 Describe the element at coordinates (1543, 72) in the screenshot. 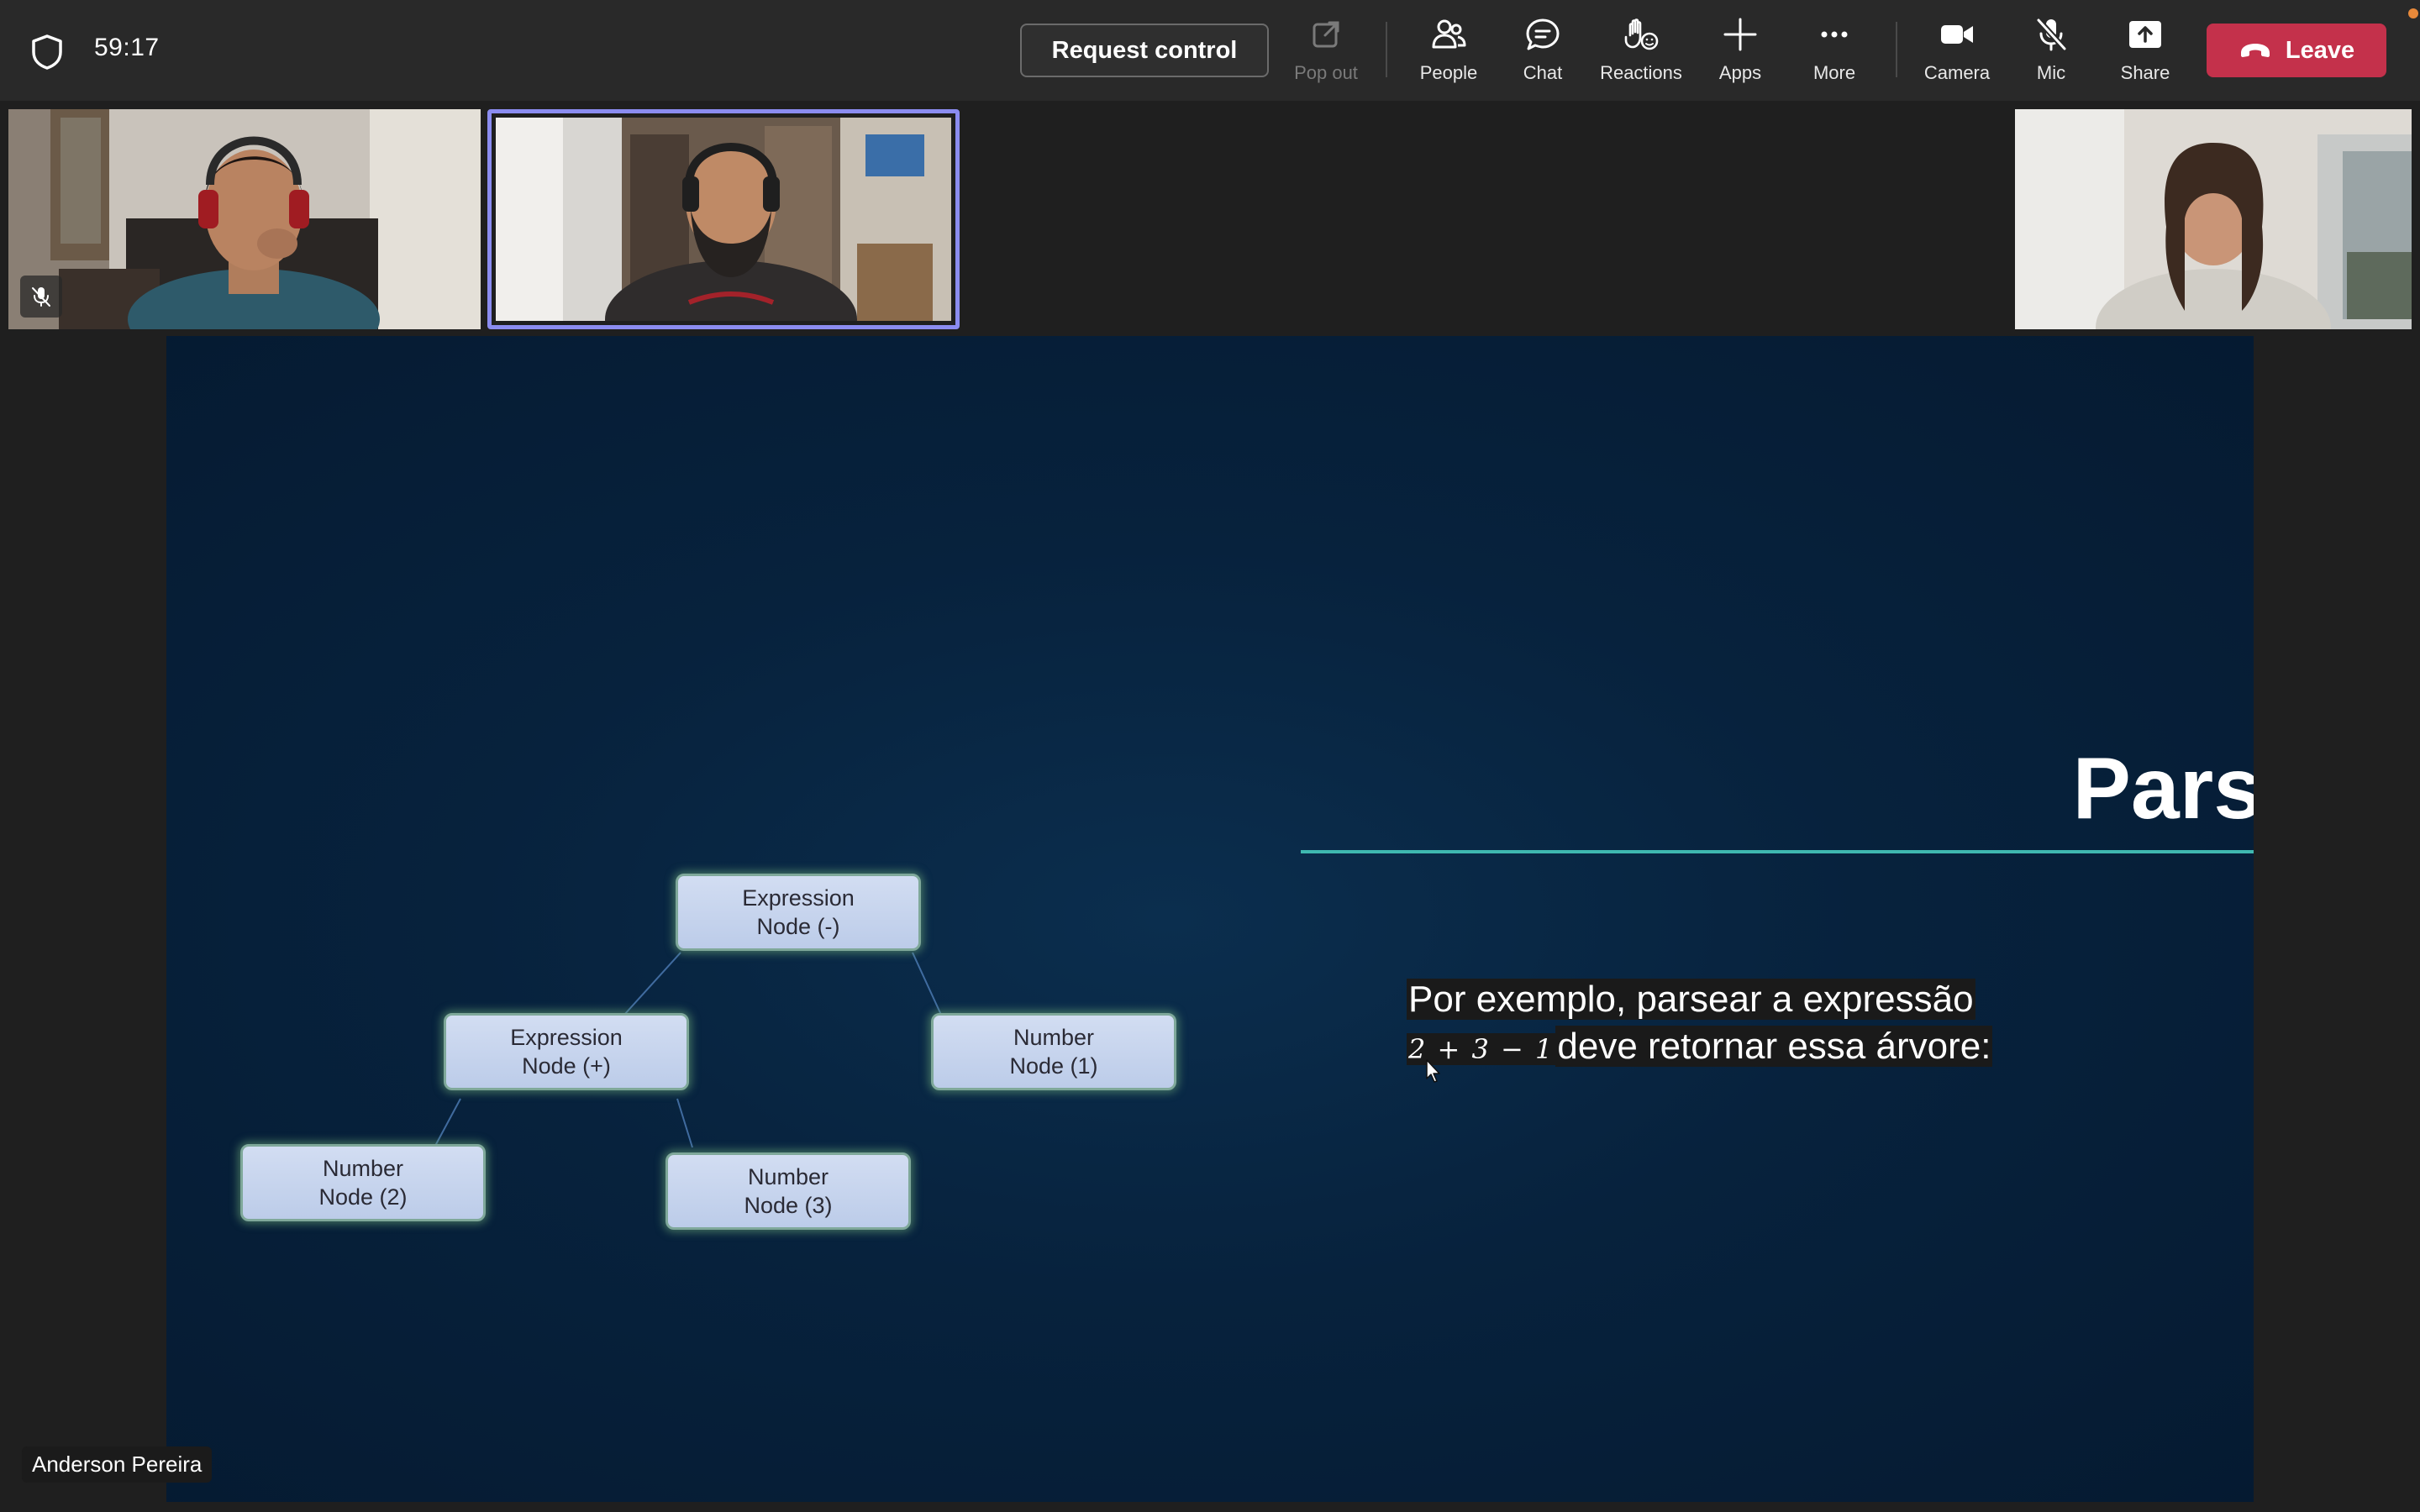

I see `chat-label: Chat` at that location.